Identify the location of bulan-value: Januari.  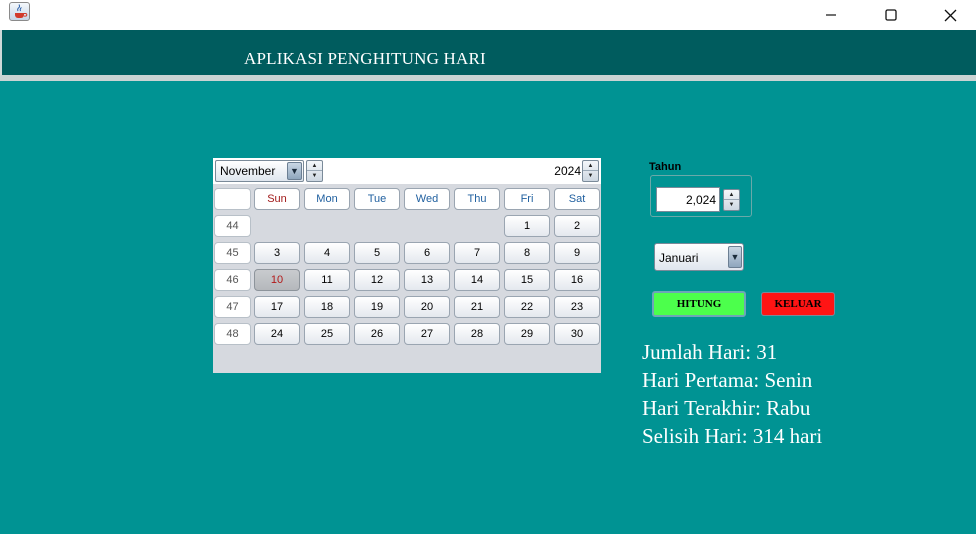
(679, 258).